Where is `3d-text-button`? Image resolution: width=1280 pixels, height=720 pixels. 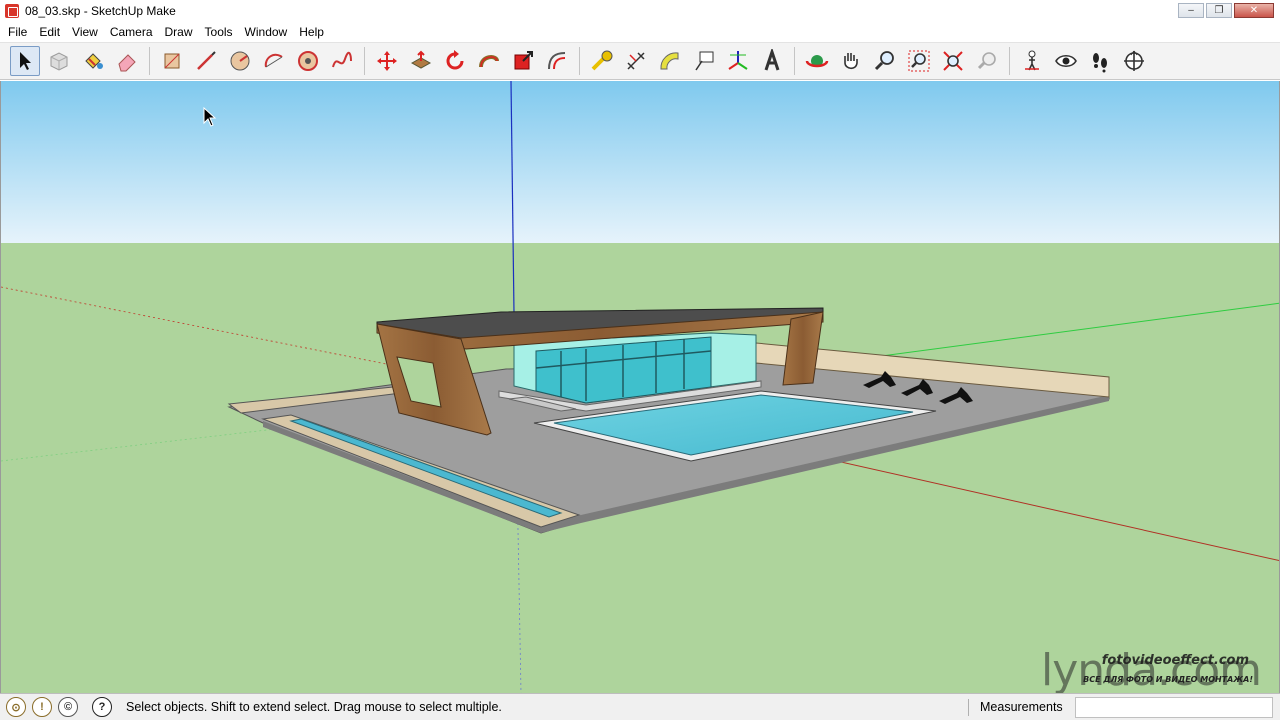 3d-text-button is located at coordinates (772, 61).